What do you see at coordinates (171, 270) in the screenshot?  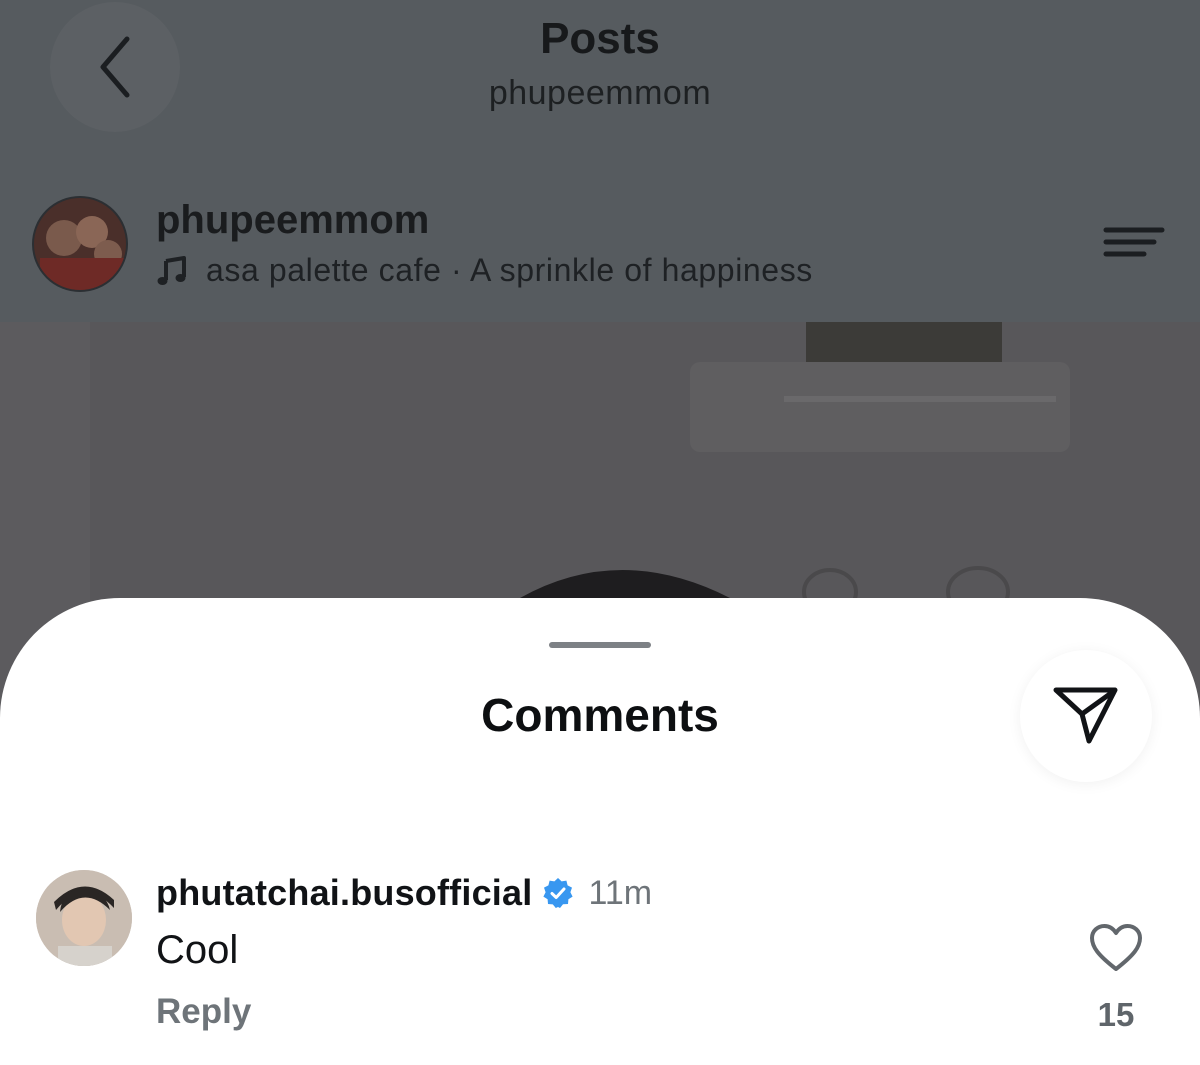 I see `music-note-icon` at bounding box center [171, 270].